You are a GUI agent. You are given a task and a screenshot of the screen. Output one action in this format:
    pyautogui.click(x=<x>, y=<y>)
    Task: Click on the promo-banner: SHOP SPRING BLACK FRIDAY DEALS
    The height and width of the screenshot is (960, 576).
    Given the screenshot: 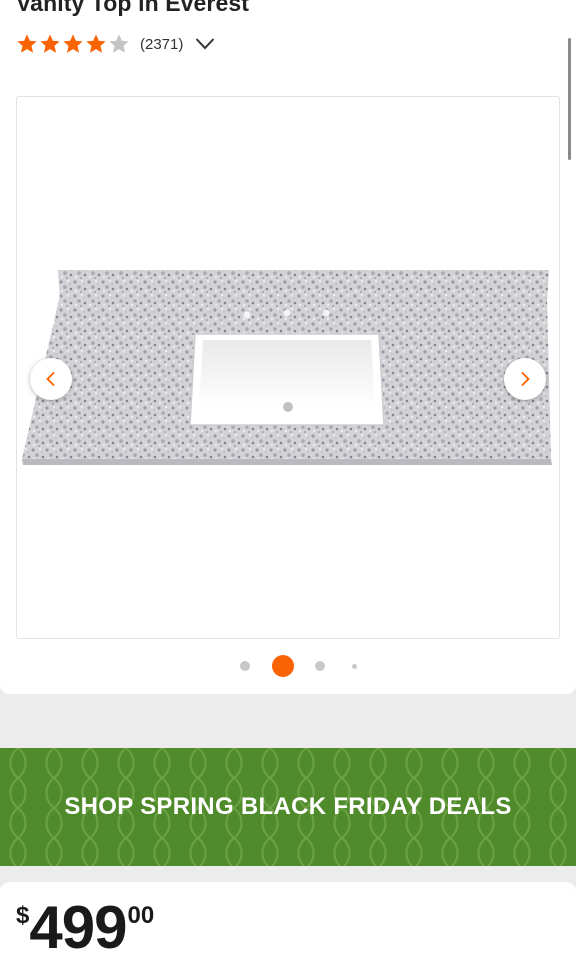 What is the action you would take?
    pyautogui.click(x=288, y=807)
    